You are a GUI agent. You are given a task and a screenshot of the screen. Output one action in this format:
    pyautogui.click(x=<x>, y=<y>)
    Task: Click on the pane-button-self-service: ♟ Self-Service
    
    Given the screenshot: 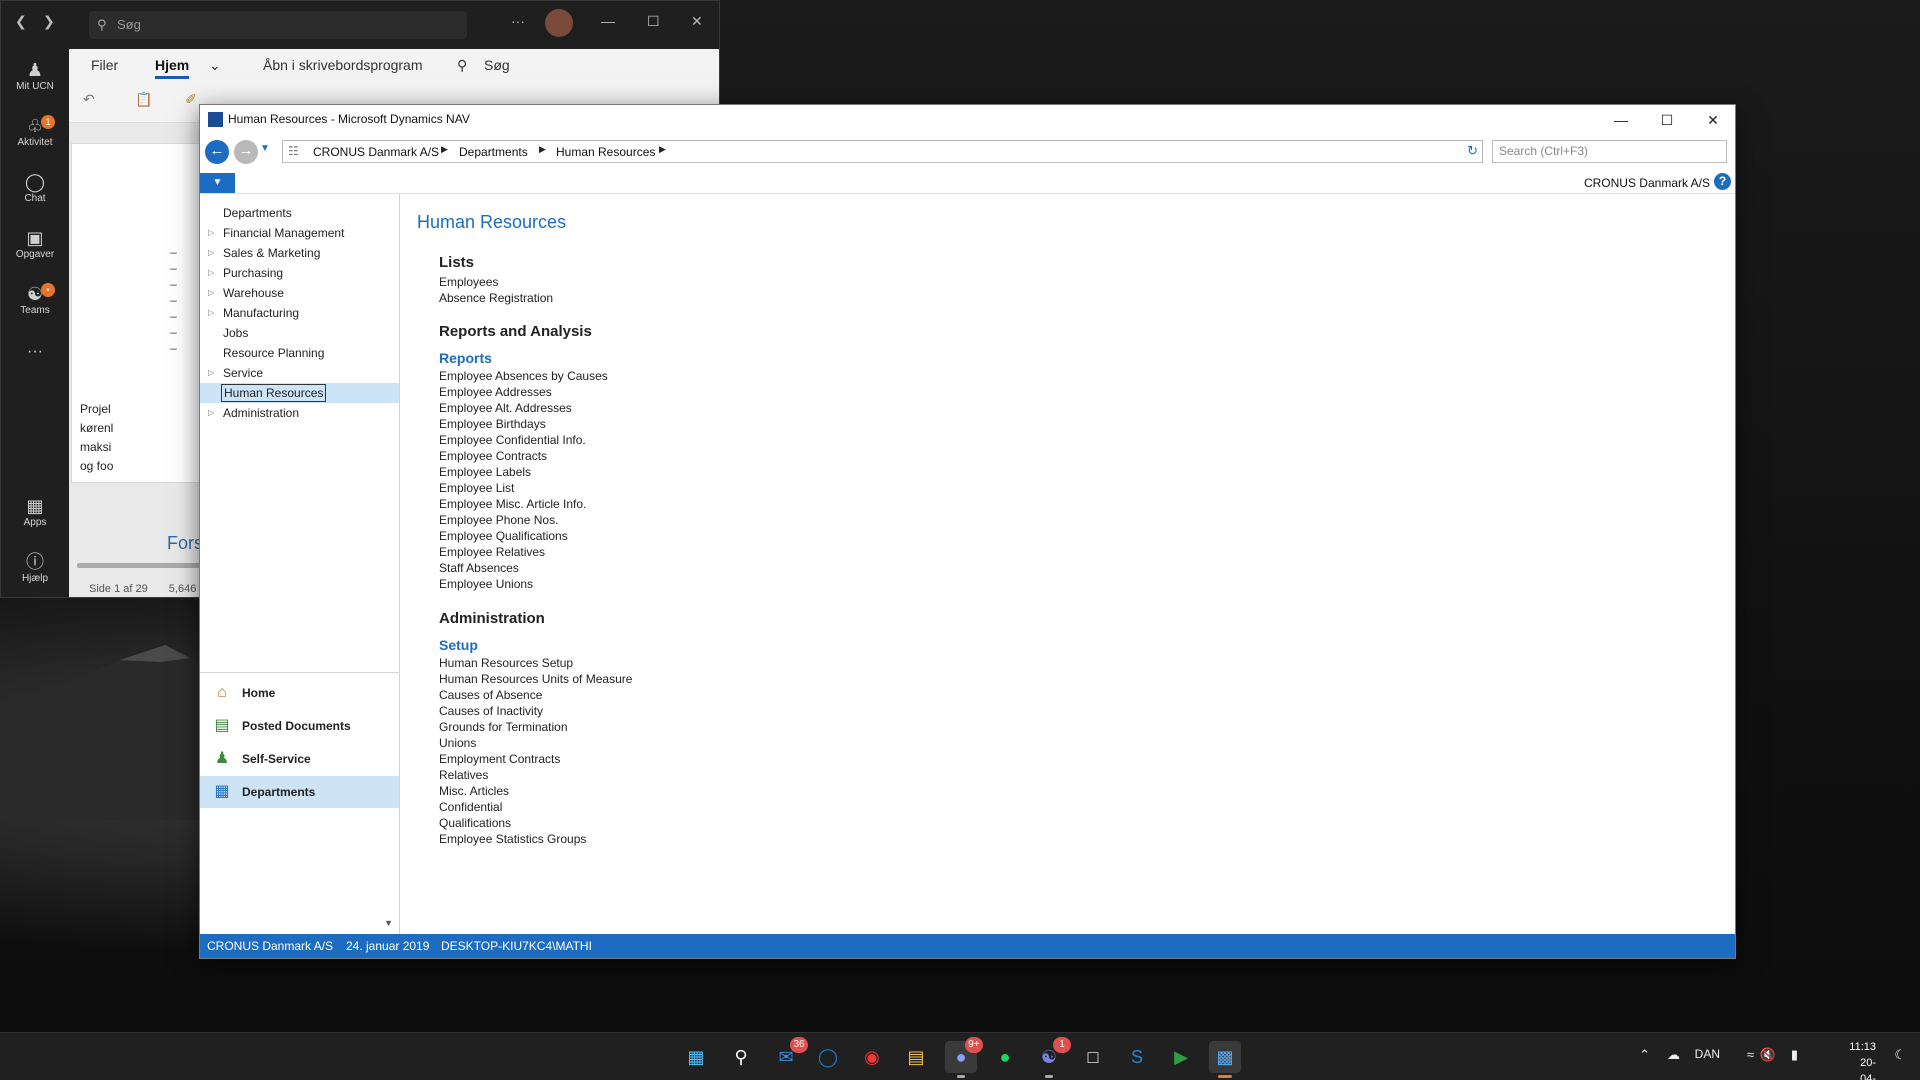 What is the action you would take?
    pyautogui.click(x=299, y=759)
    